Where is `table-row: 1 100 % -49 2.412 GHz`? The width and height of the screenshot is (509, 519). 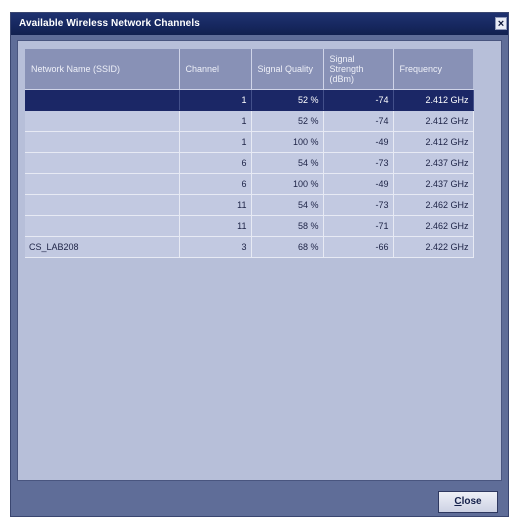
table-row: 1 100 % -49 2.412 GHz is located at coordinates (249, 142).